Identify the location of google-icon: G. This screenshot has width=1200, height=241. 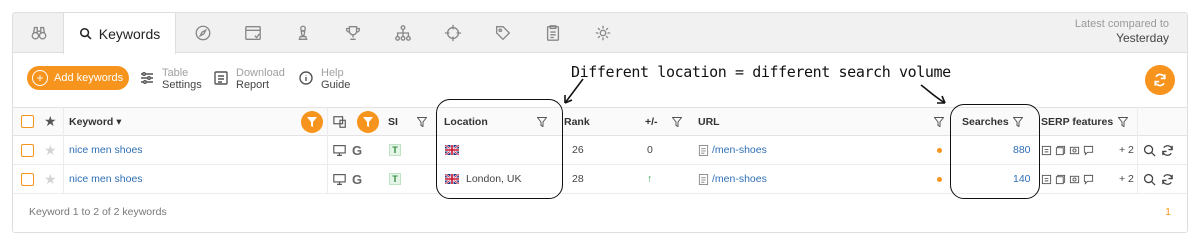
(357, 150).